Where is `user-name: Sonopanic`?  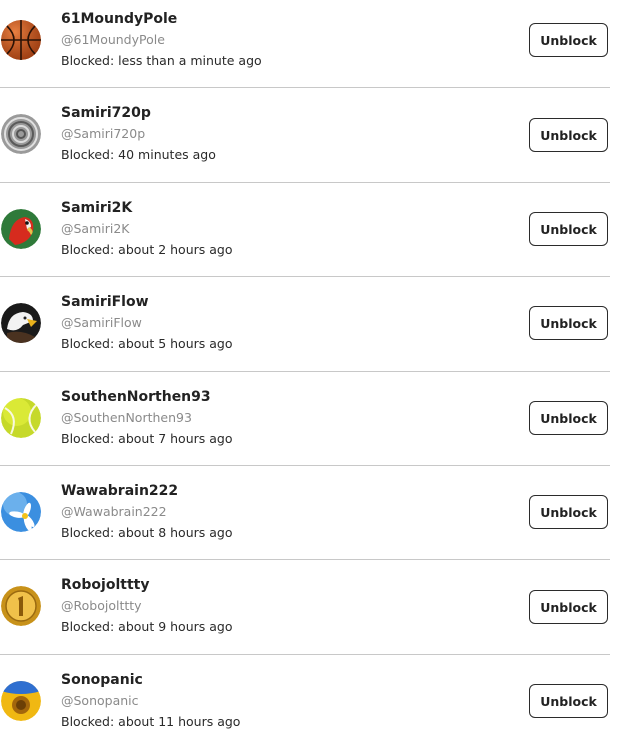
user-name: Sonopanic is located at coordinates (102, 680).